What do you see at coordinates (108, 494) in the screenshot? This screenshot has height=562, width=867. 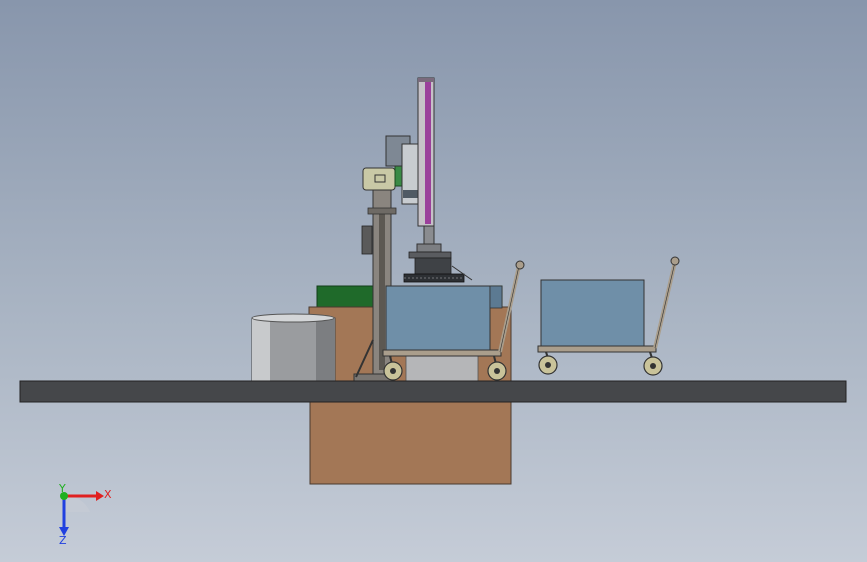 I see `x-axis-label: X` at bounding box center [108, 494].